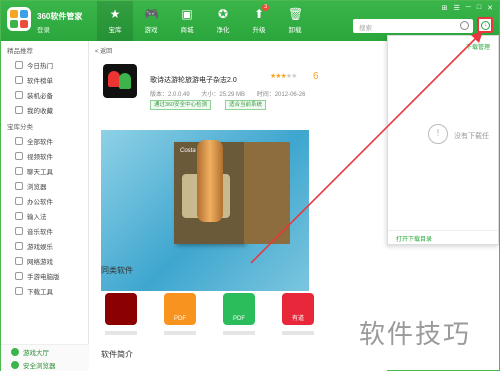 The height and width of the screenshot is (371, 500). What do you see at coordinates (44, 185) in the screenshot?
I see `sidebar-item-browser: 浏览器` at bounding box center [44, 185].